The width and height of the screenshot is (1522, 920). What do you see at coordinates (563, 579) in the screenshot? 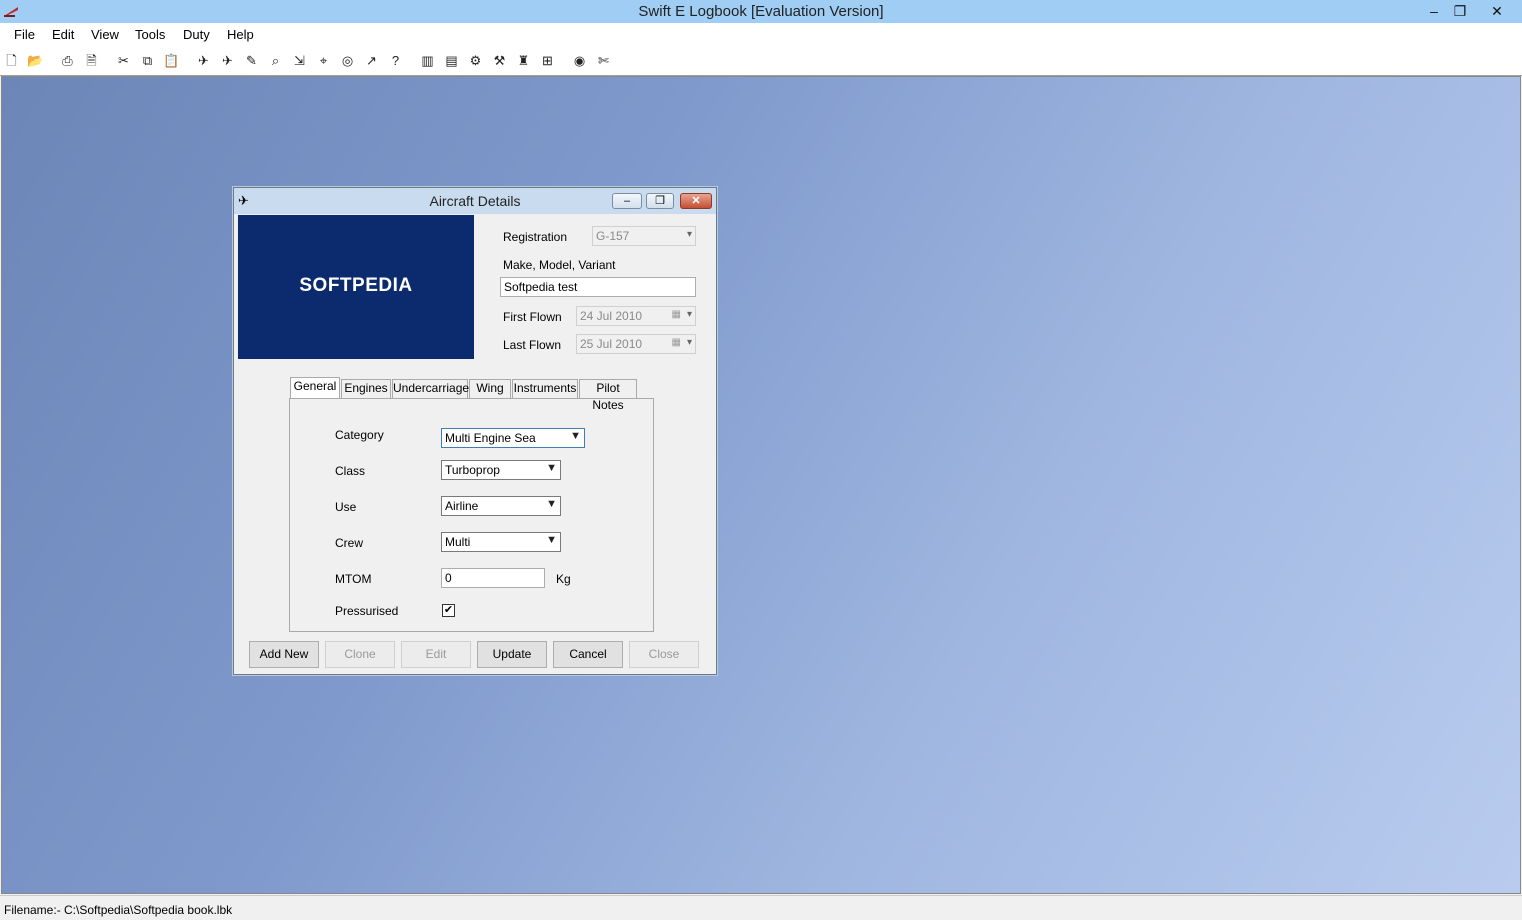
I see `mtom-unit: Kg` at bounding box center [563, 579].